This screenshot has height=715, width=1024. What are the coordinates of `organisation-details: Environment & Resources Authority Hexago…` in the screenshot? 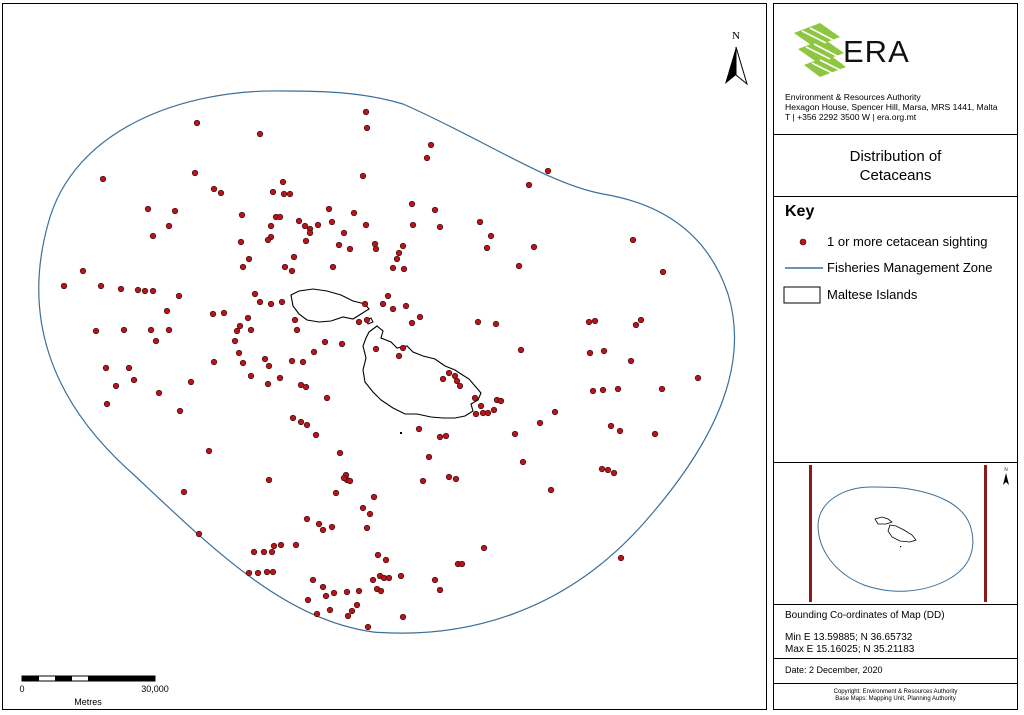 It's located at (891, 107).